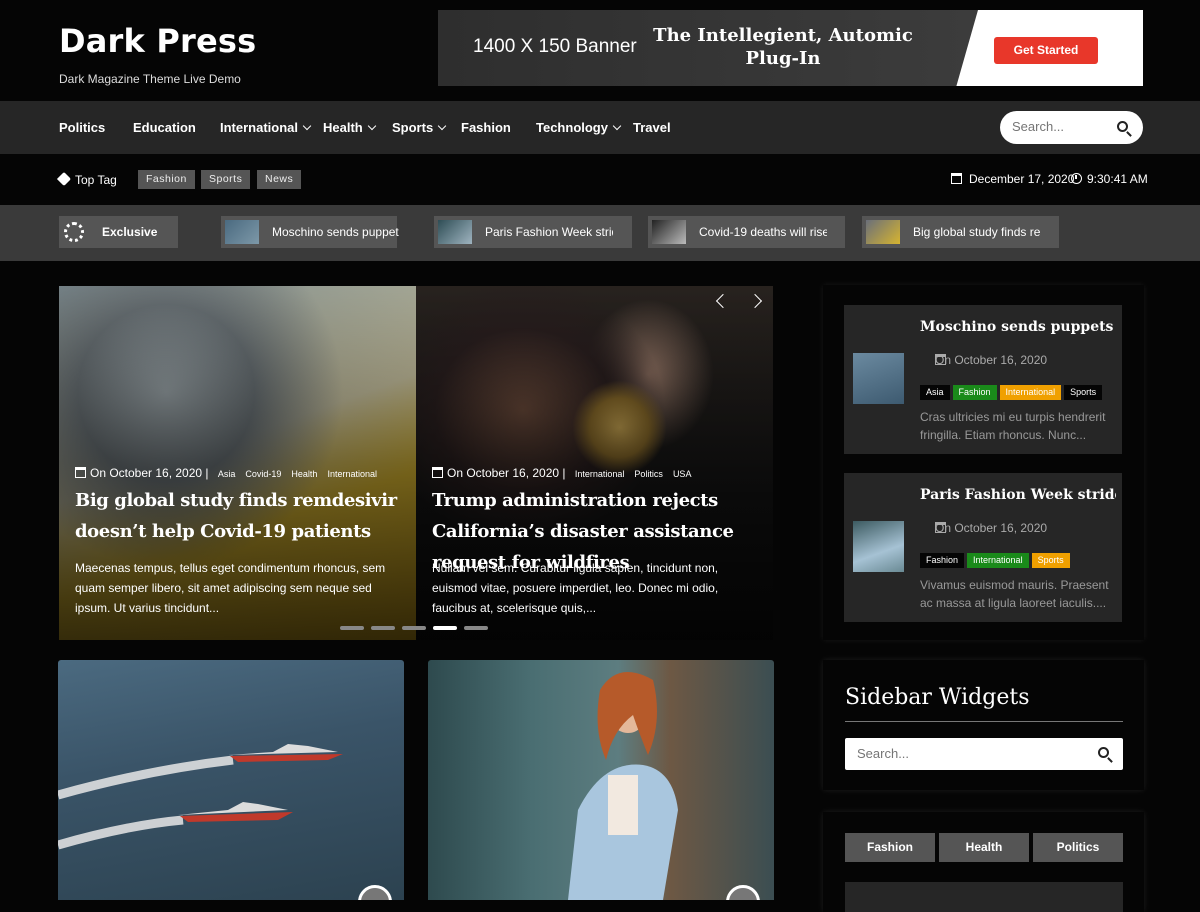 The height and width of the screenshot is (912, 1200). Describe the element at coordinates (977, 232) in the screenshot. I see `ticker-title: Big global study finds re` at that location.